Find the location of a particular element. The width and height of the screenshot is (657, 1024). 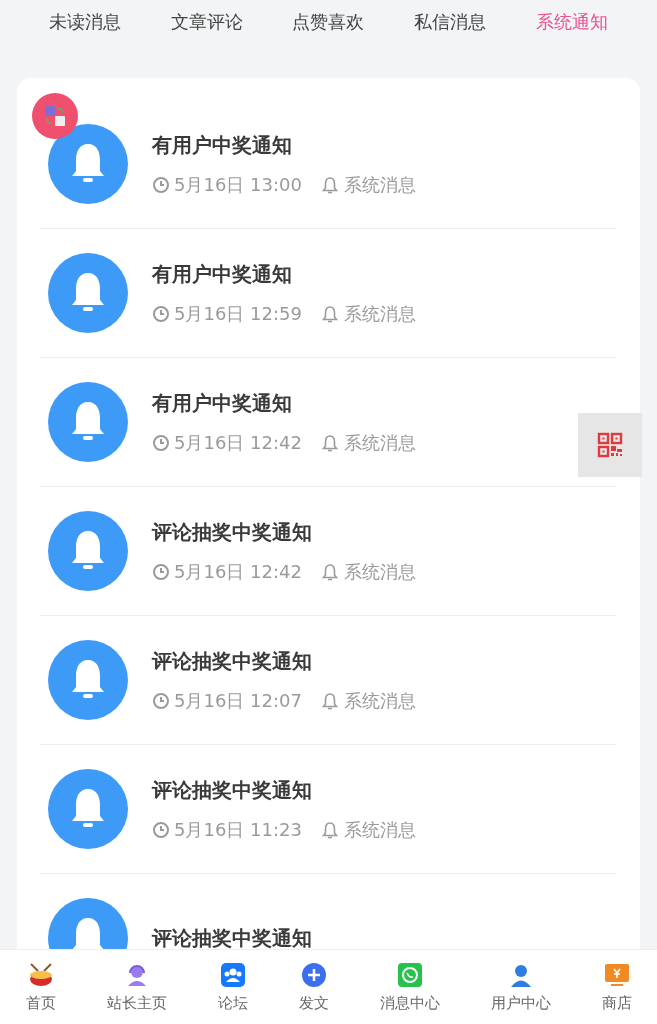

plus-icon is located at coordinates (313, 974).